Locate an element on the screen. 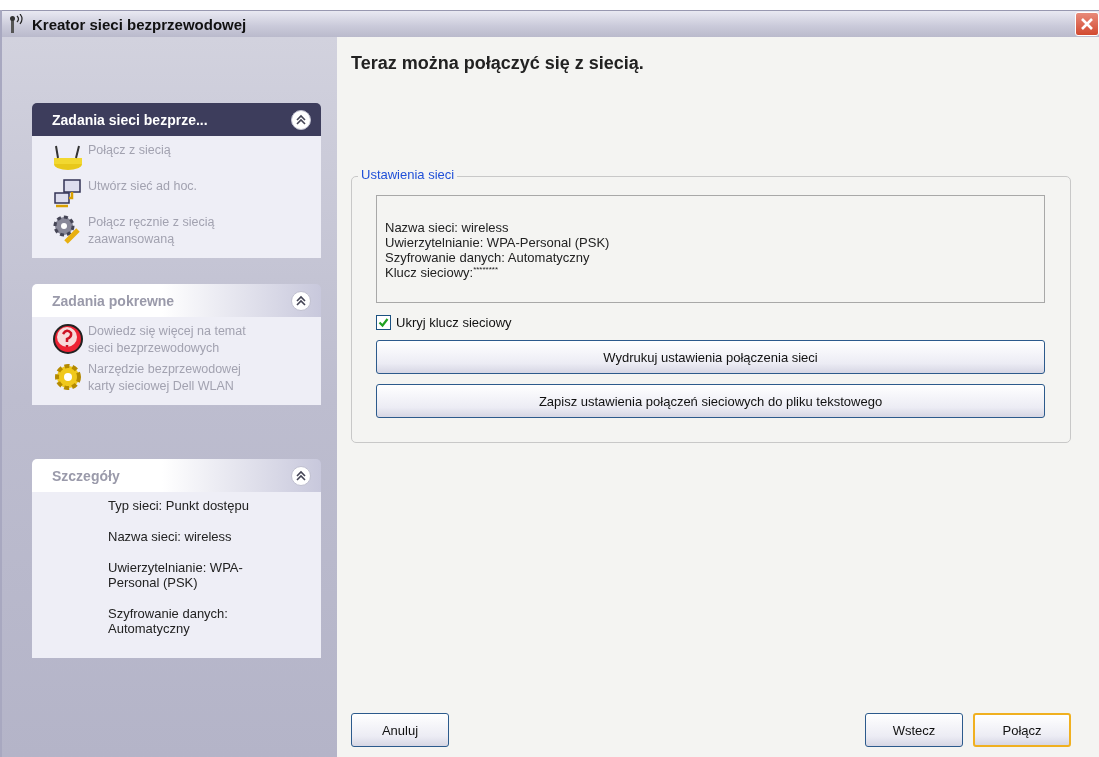  detail-text: Uwierzytelnianie: WPA-Personal (PSK) is located at coordinates (175, 575).